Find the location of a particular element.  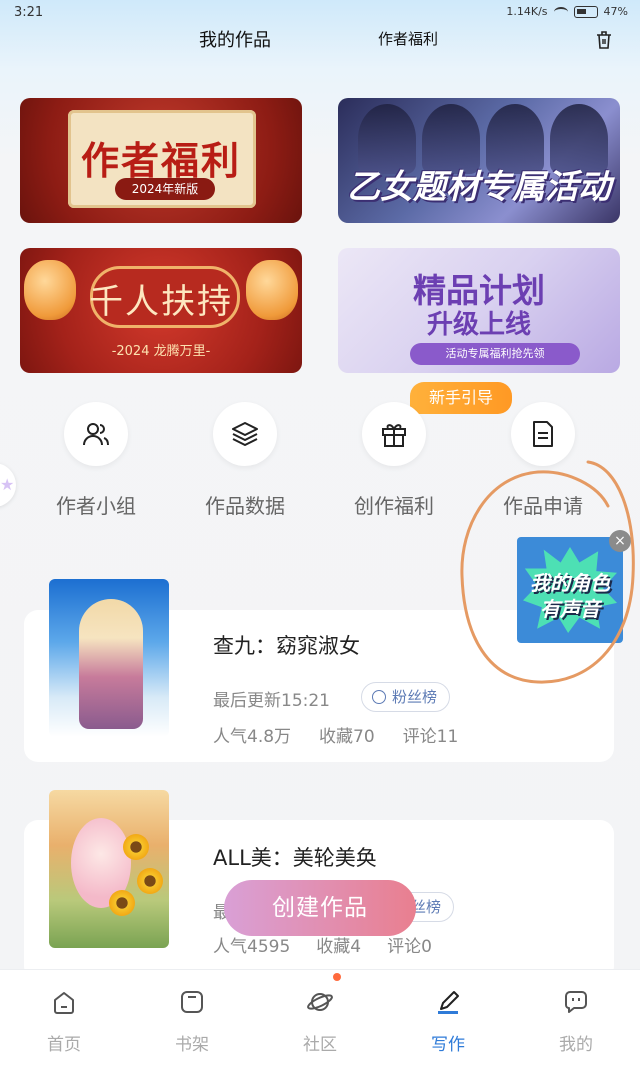

battery-icon is located at coordinates (585, 11).